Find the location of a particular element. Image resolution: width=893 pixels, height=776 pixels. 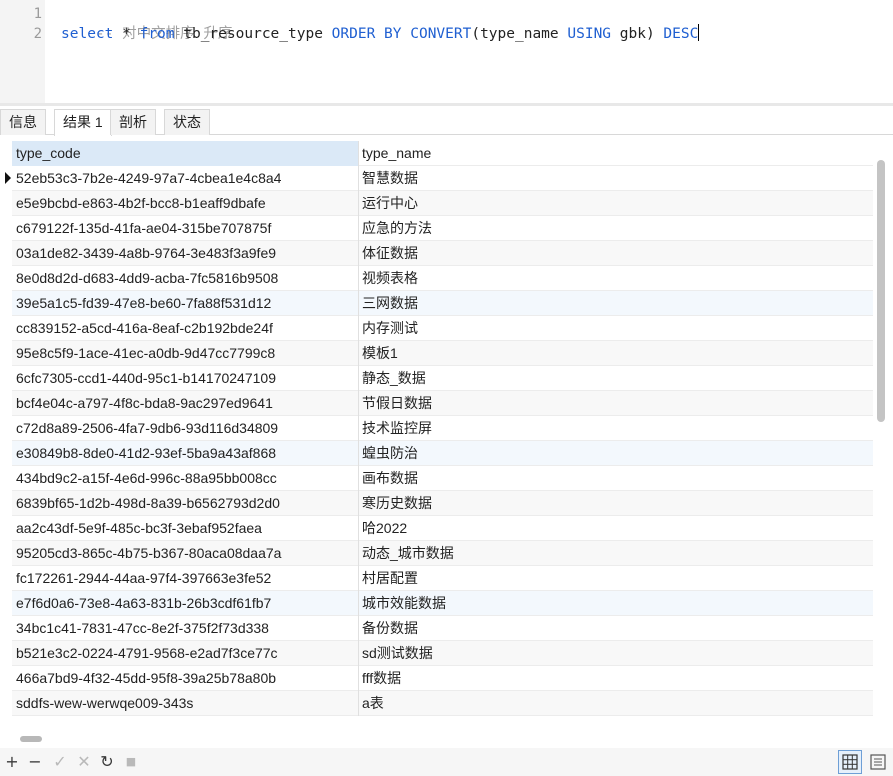

horizontal-scrollbar-thumb is located at coordinates (31, 739).